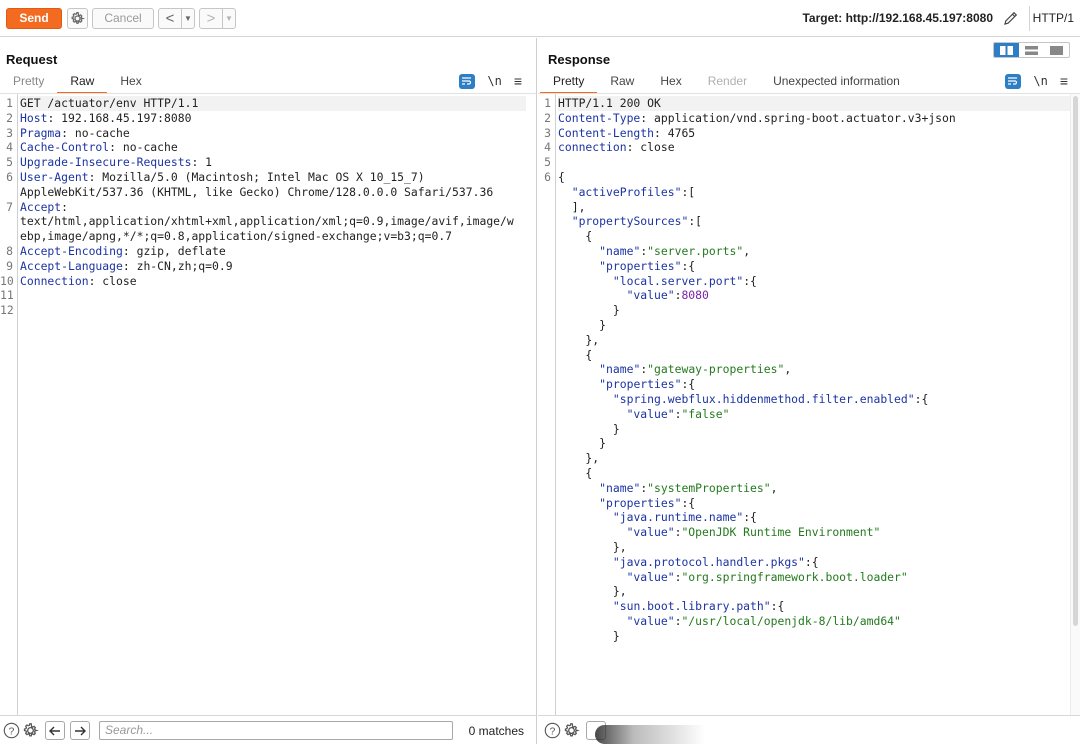 Image resolution: width=1080 pixels, height=744 pixels. What do you see at coordinates (675, 132) in the screenshot?
I see `code-token: : 4765` at bounding box center [675, 132].